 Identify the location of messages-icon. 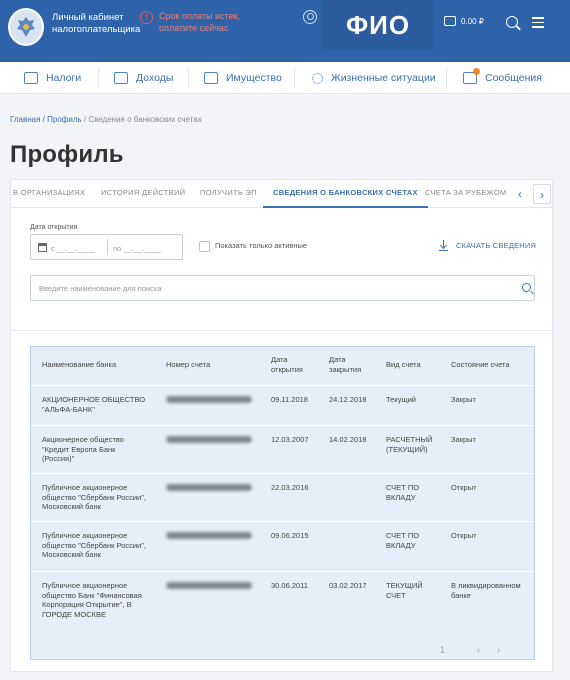
(471, 76).